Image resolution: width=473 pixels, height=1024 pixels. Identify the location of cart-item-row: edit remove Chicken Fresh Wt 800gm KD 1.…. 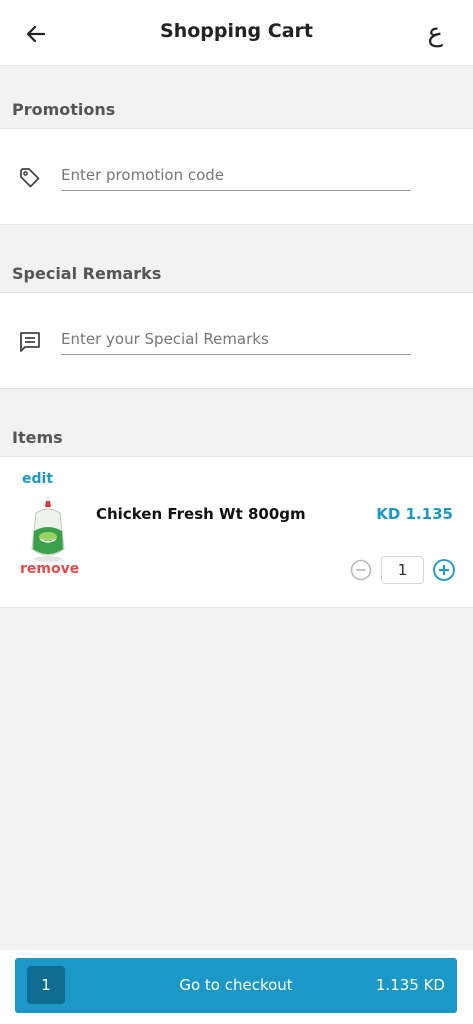
(236, 532).